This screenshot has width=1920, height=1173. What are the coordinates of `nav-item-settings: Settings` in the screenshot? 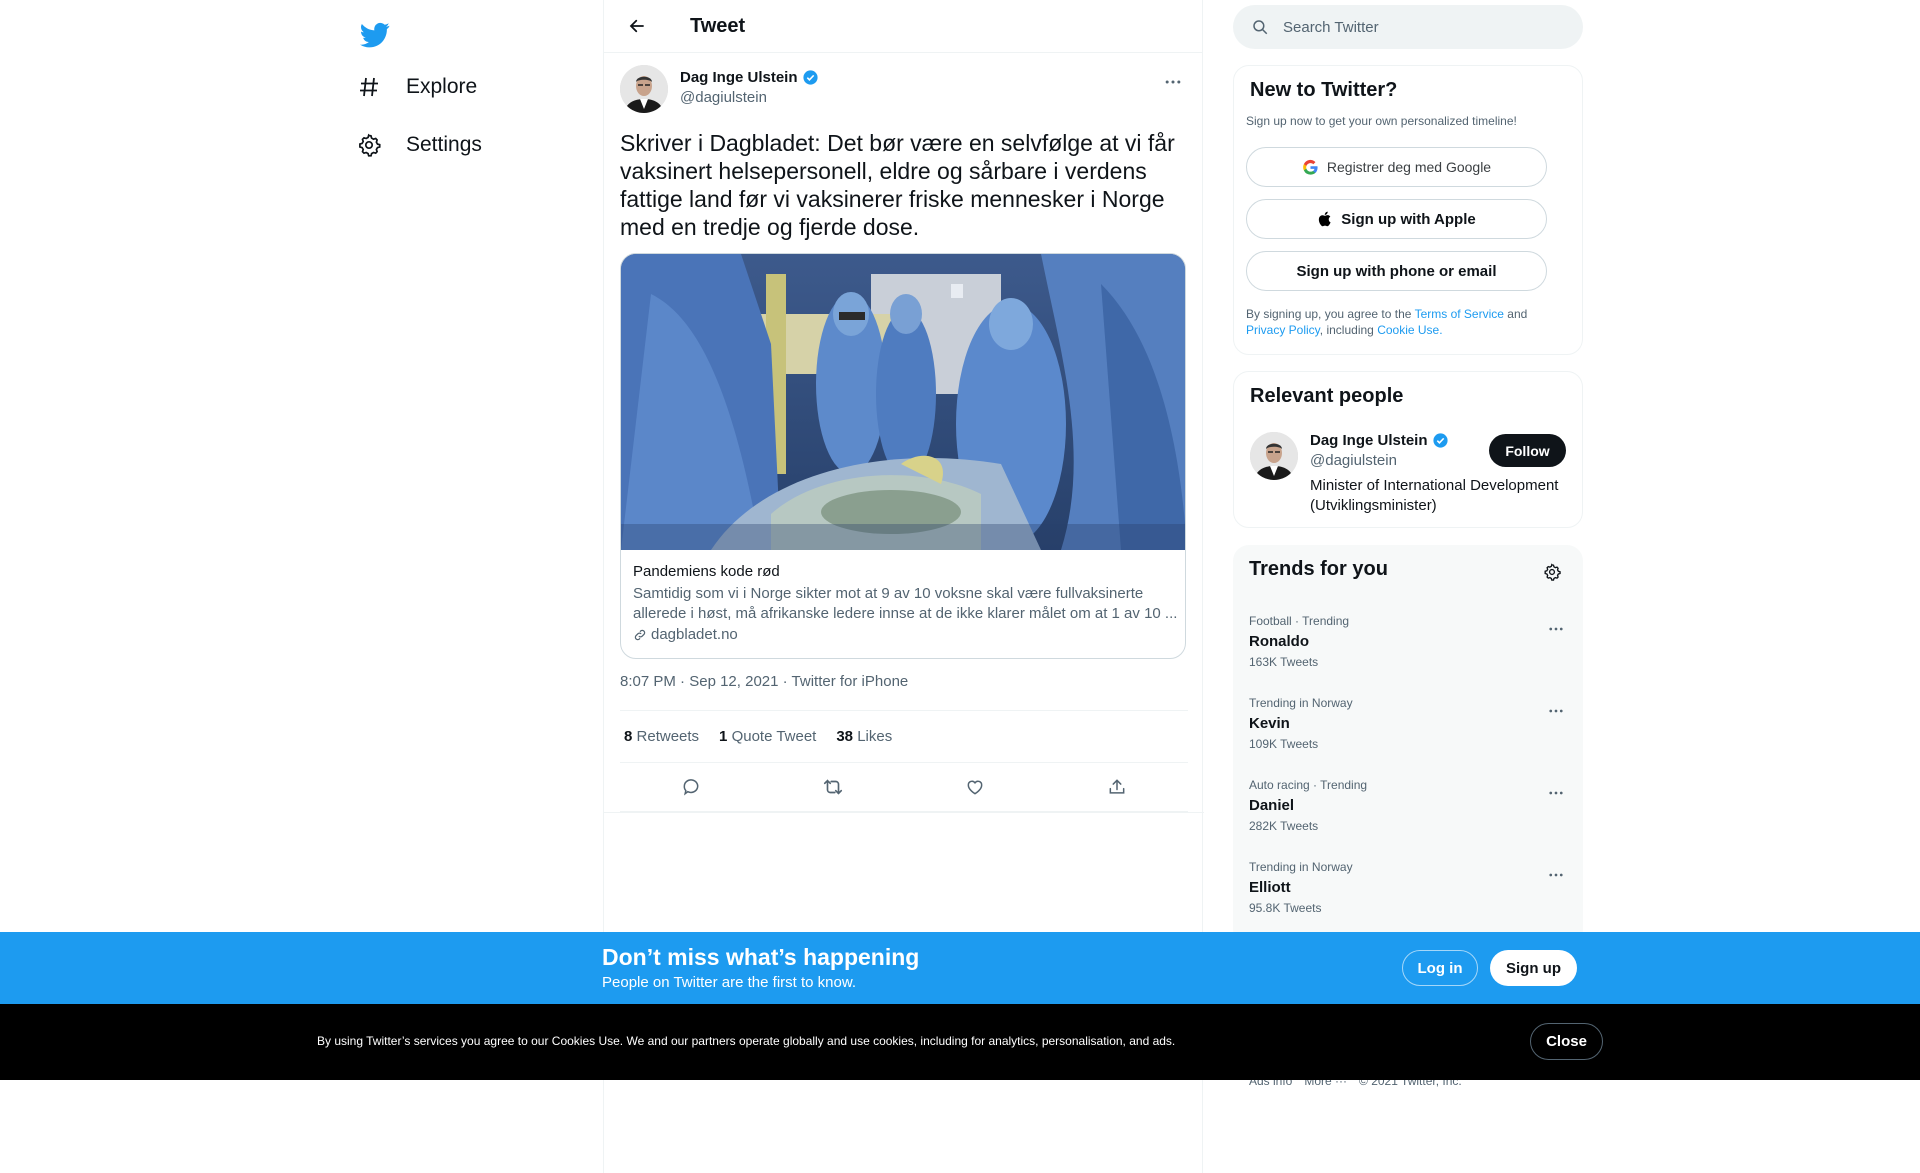 It's located at (422, 145).